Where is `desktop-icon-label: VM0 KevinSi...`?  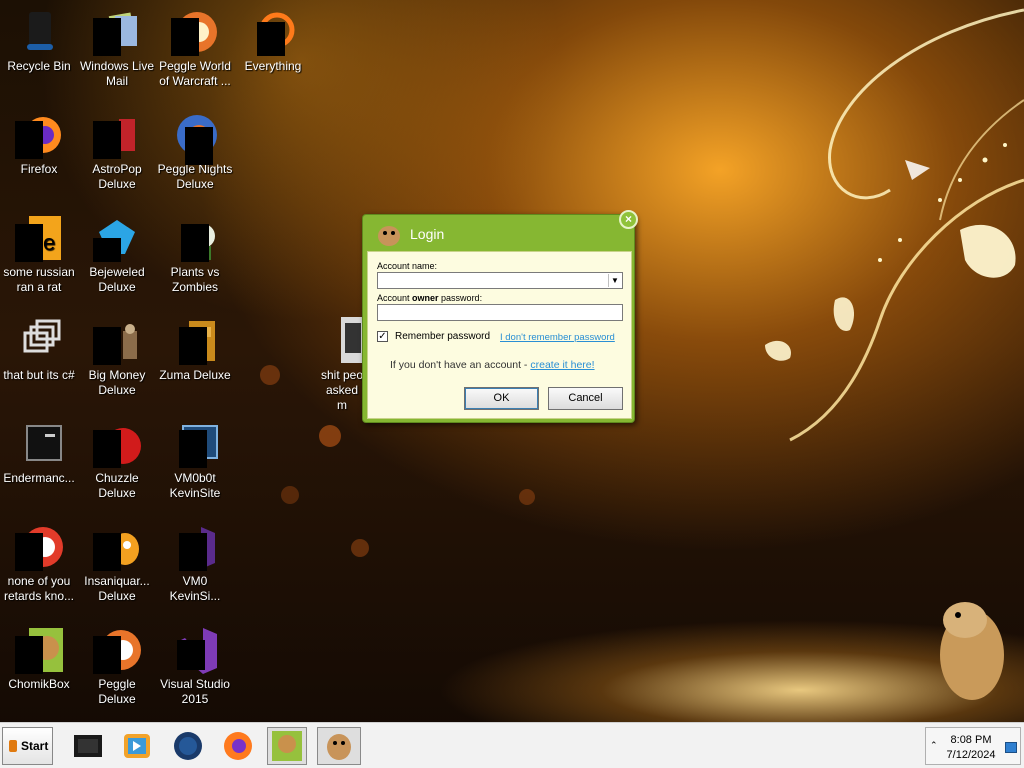
desktop-icon-label: VM0 KevinSi... is located at coordinates (195, 588).